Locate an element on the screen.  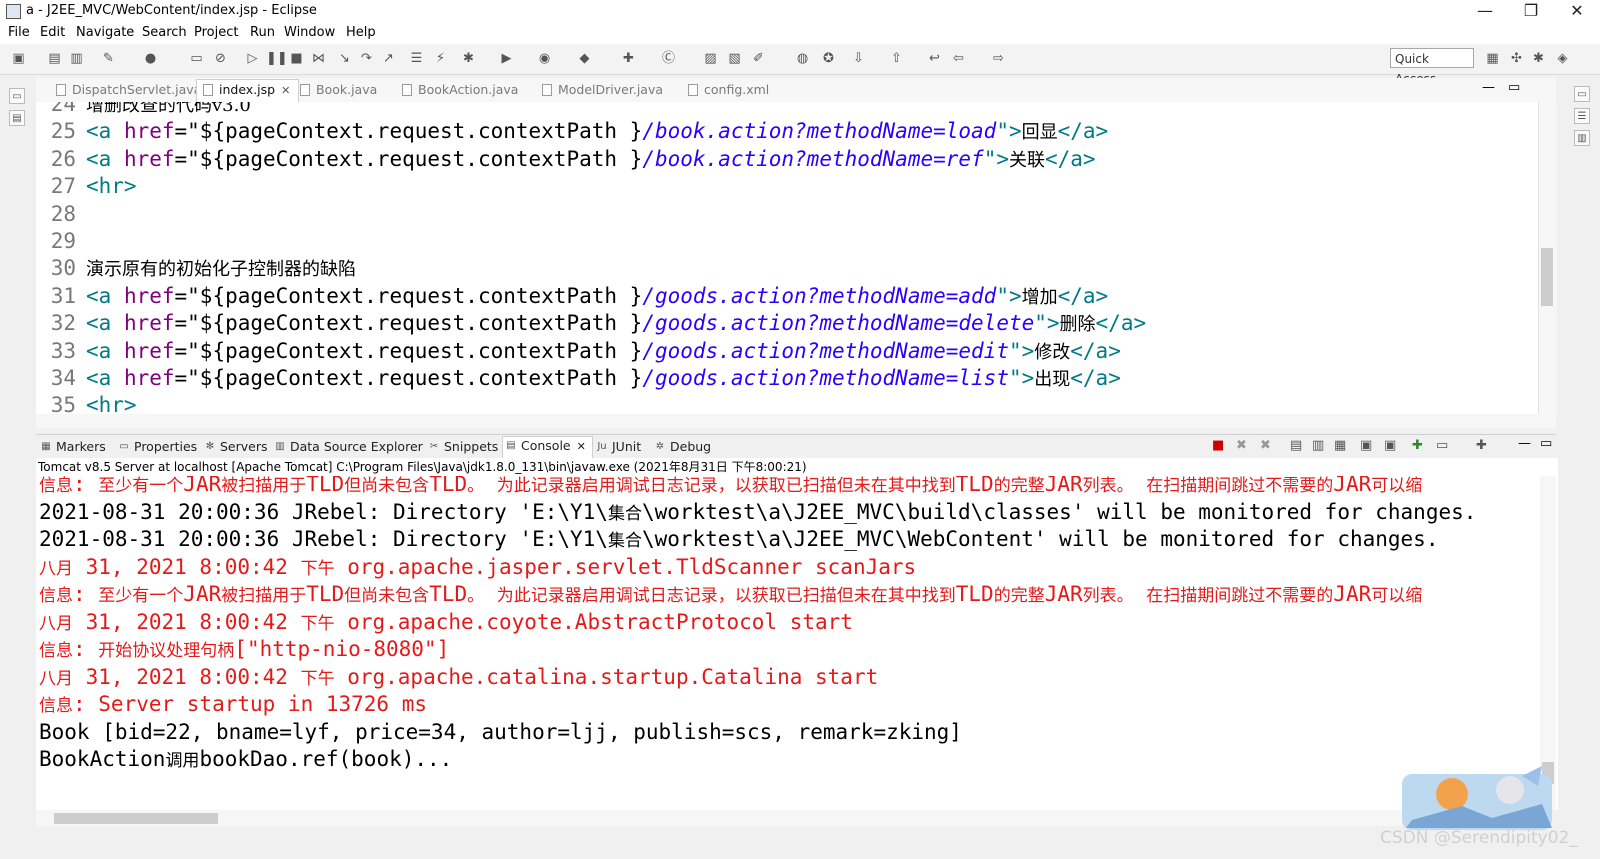
globe-icon: ◍ is located at coordinates (802, 58).